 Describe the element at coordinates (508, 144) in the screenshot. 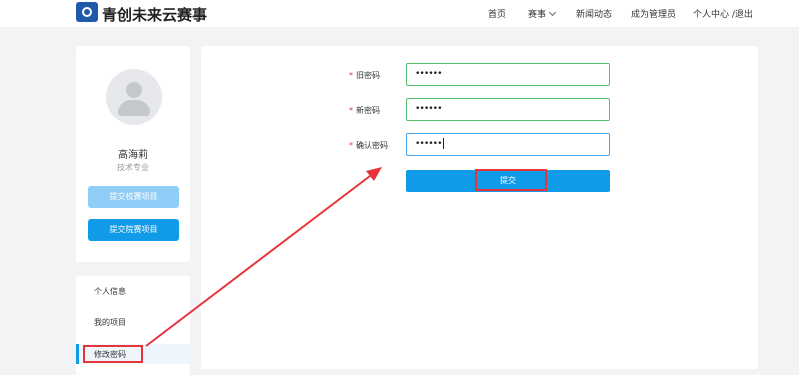

I see `confirm-password-field: ••••••` at that location.